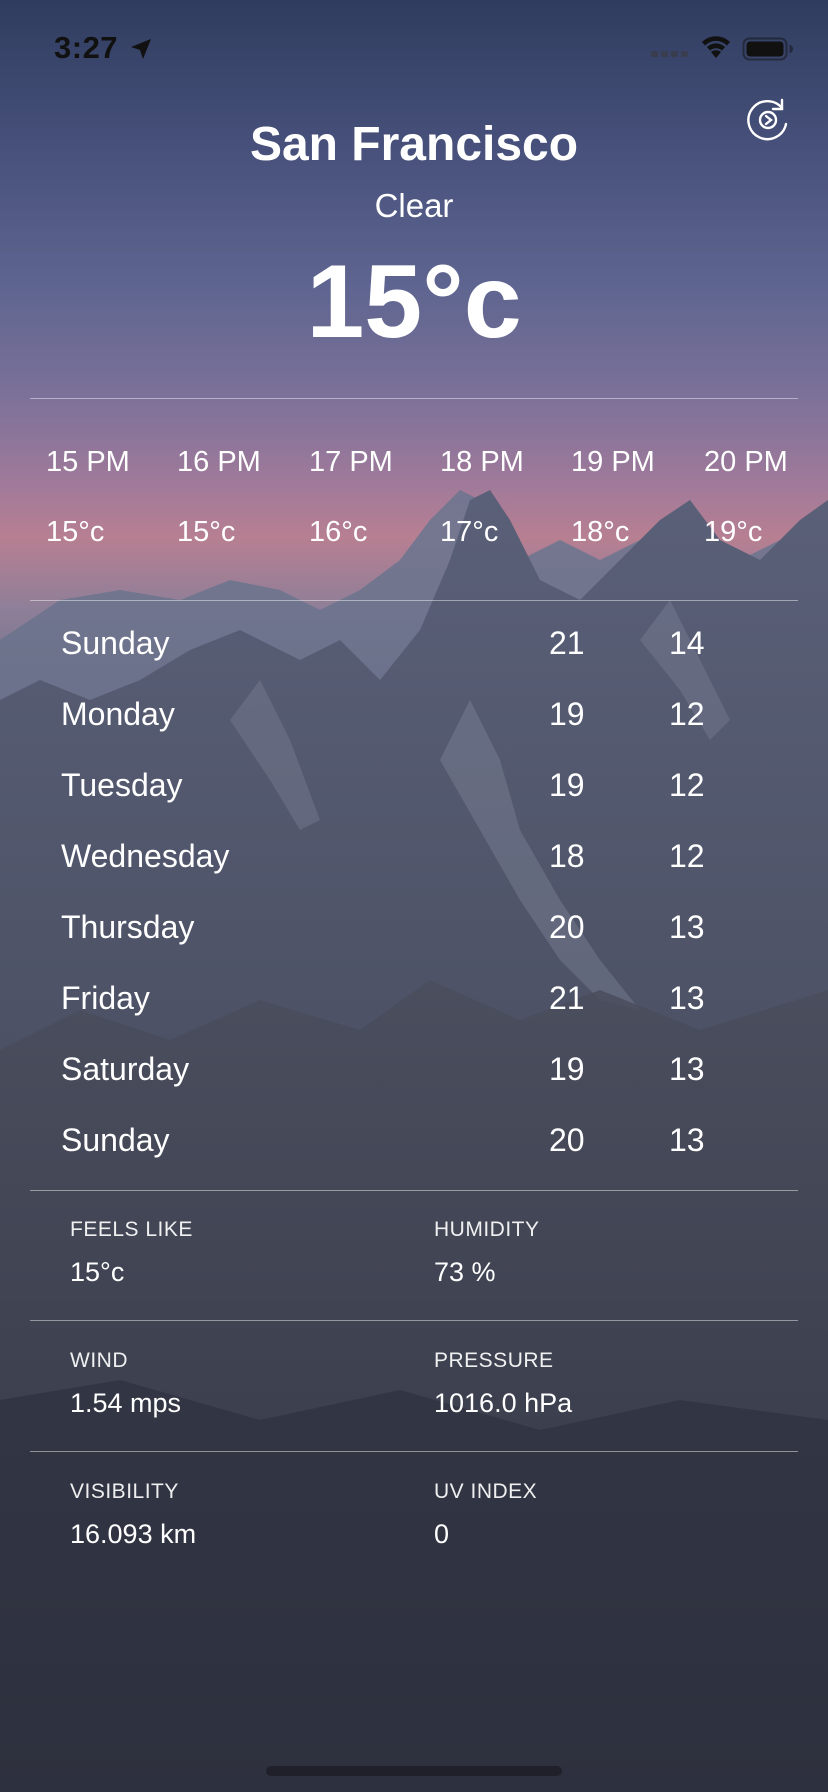 The image size is (828, 1792). What do you see at coordinates (465, 1272) in the screenshot?
I see `detail-value: 73 %` at bounding box center [465, 1272].